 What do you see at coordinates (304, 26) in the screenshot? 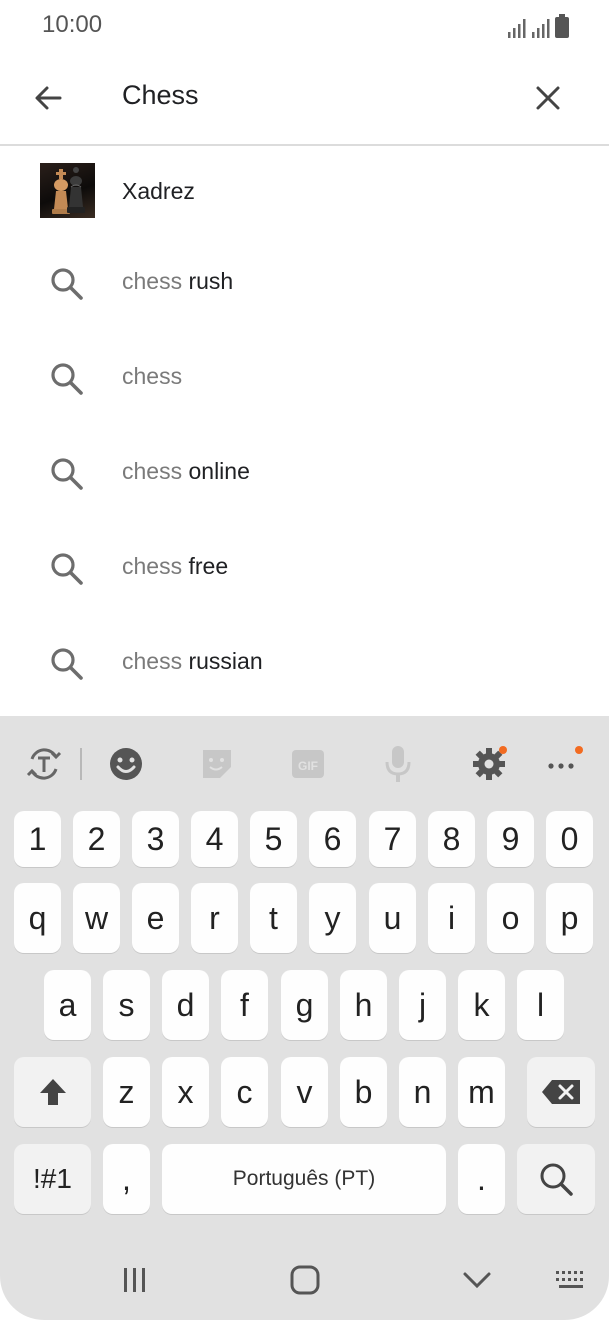
I see `status-bar: 10:00` at bounding box center [304, 26].